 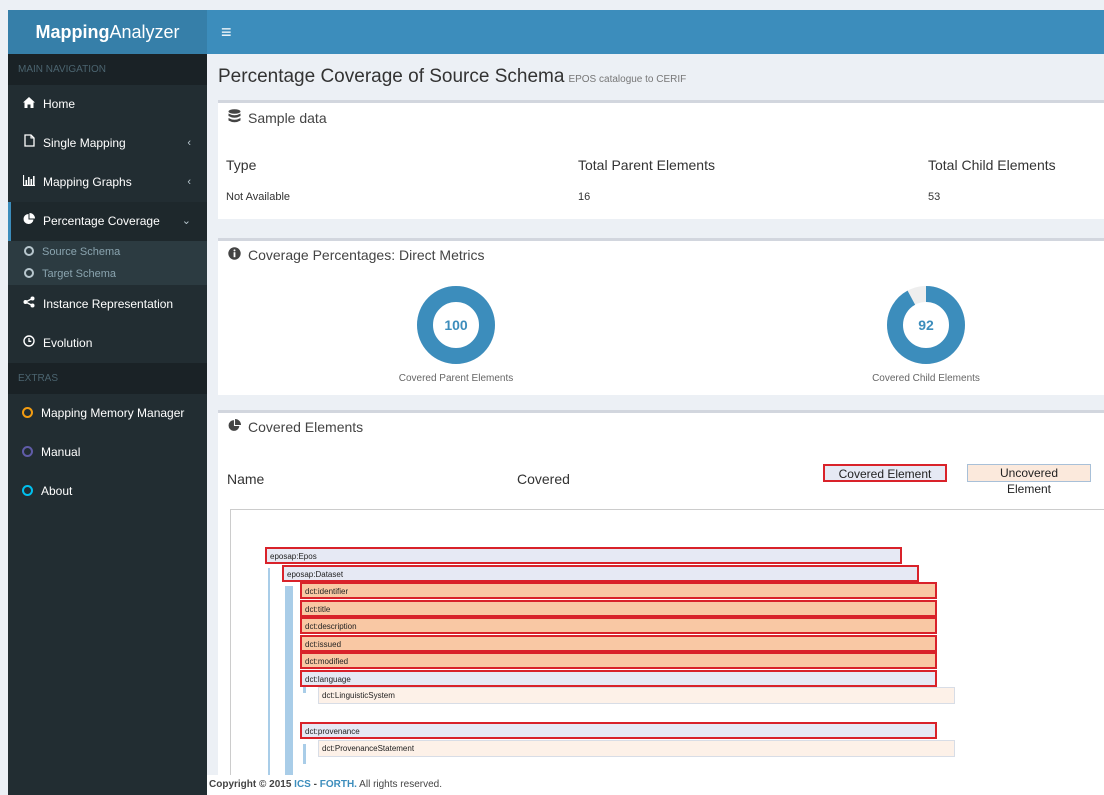 I want to click on page-title-text: Percentage Coverage of Source Schema, so click(x=391, y=76).